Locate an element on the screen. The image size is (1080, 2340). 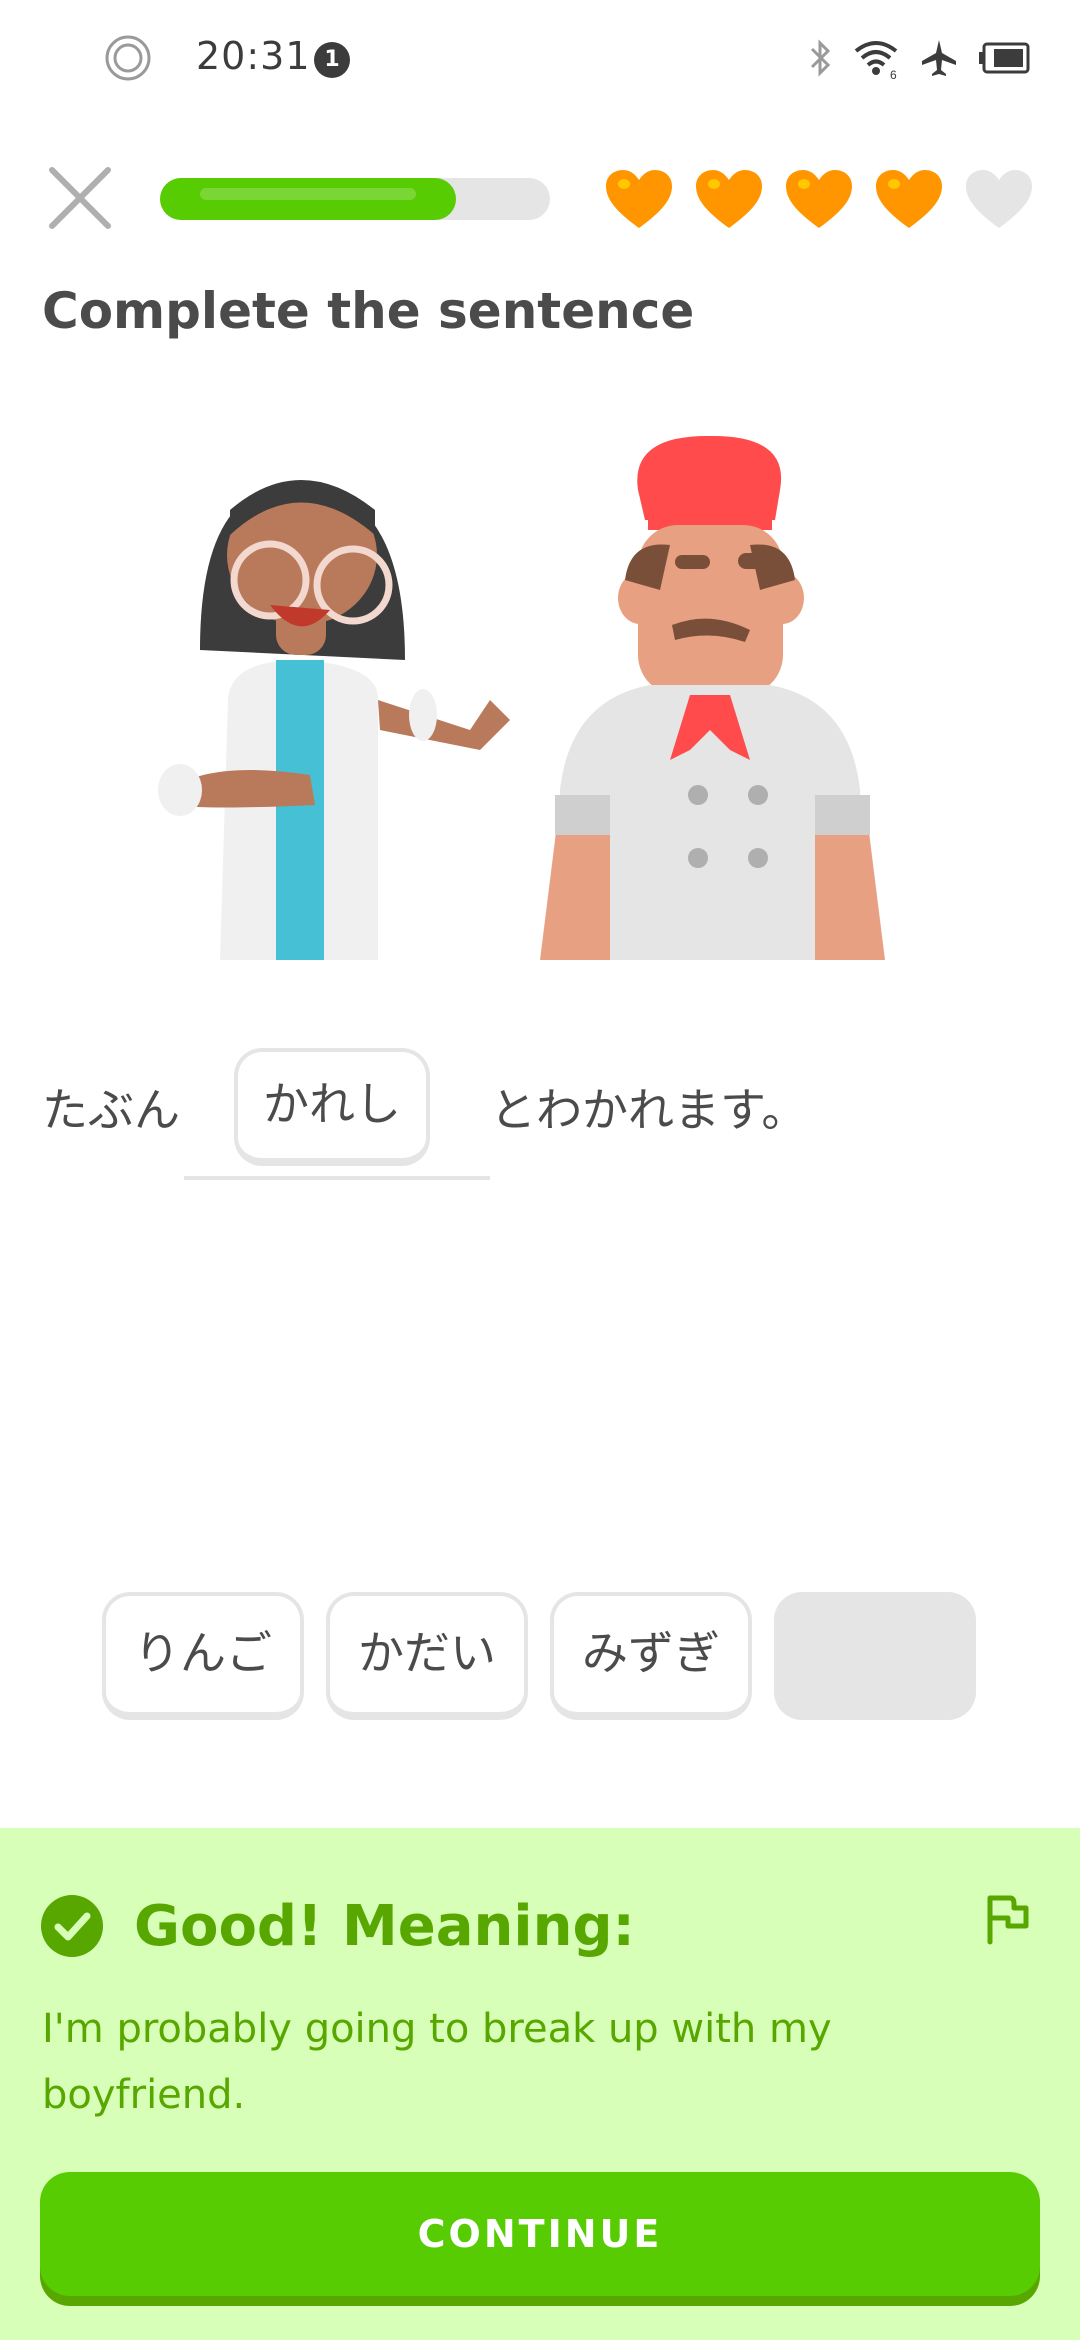
feedback-title: Good! Meaning: is located at coordinates (384, 1926).